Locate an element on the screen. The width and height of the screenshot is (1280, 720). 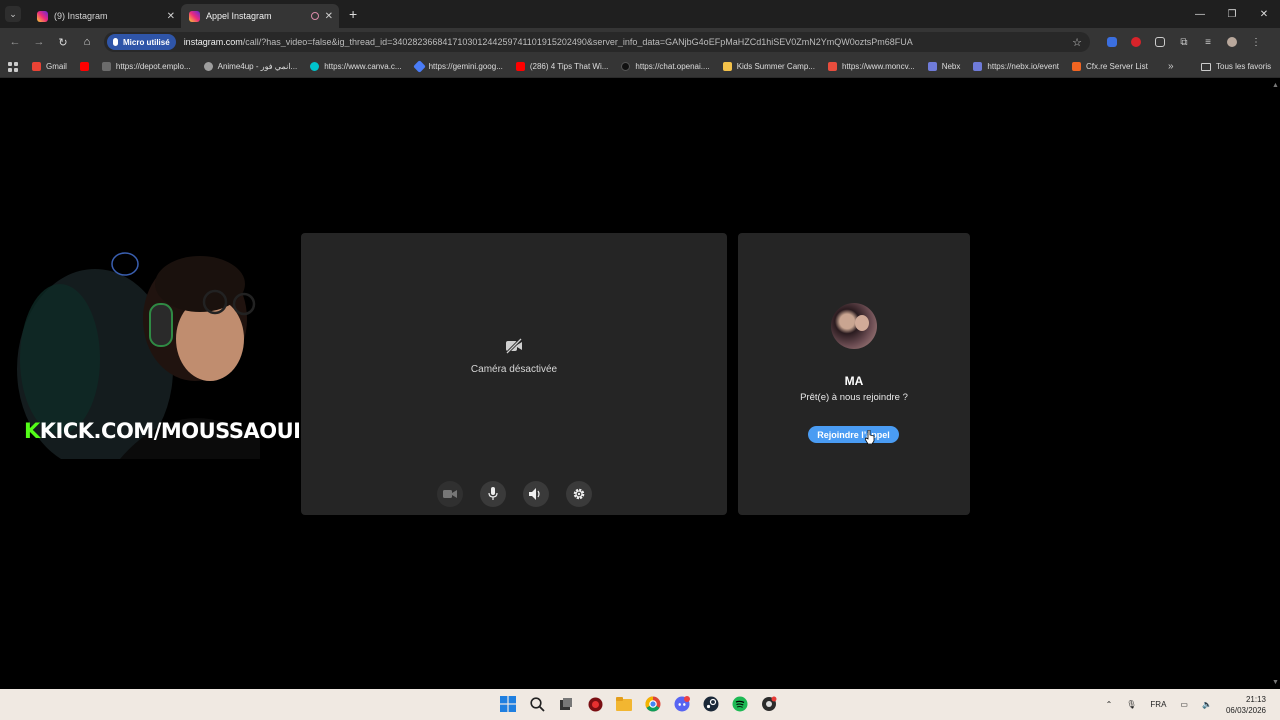
new-tab-icon: + is located at coordinates (353, 14).